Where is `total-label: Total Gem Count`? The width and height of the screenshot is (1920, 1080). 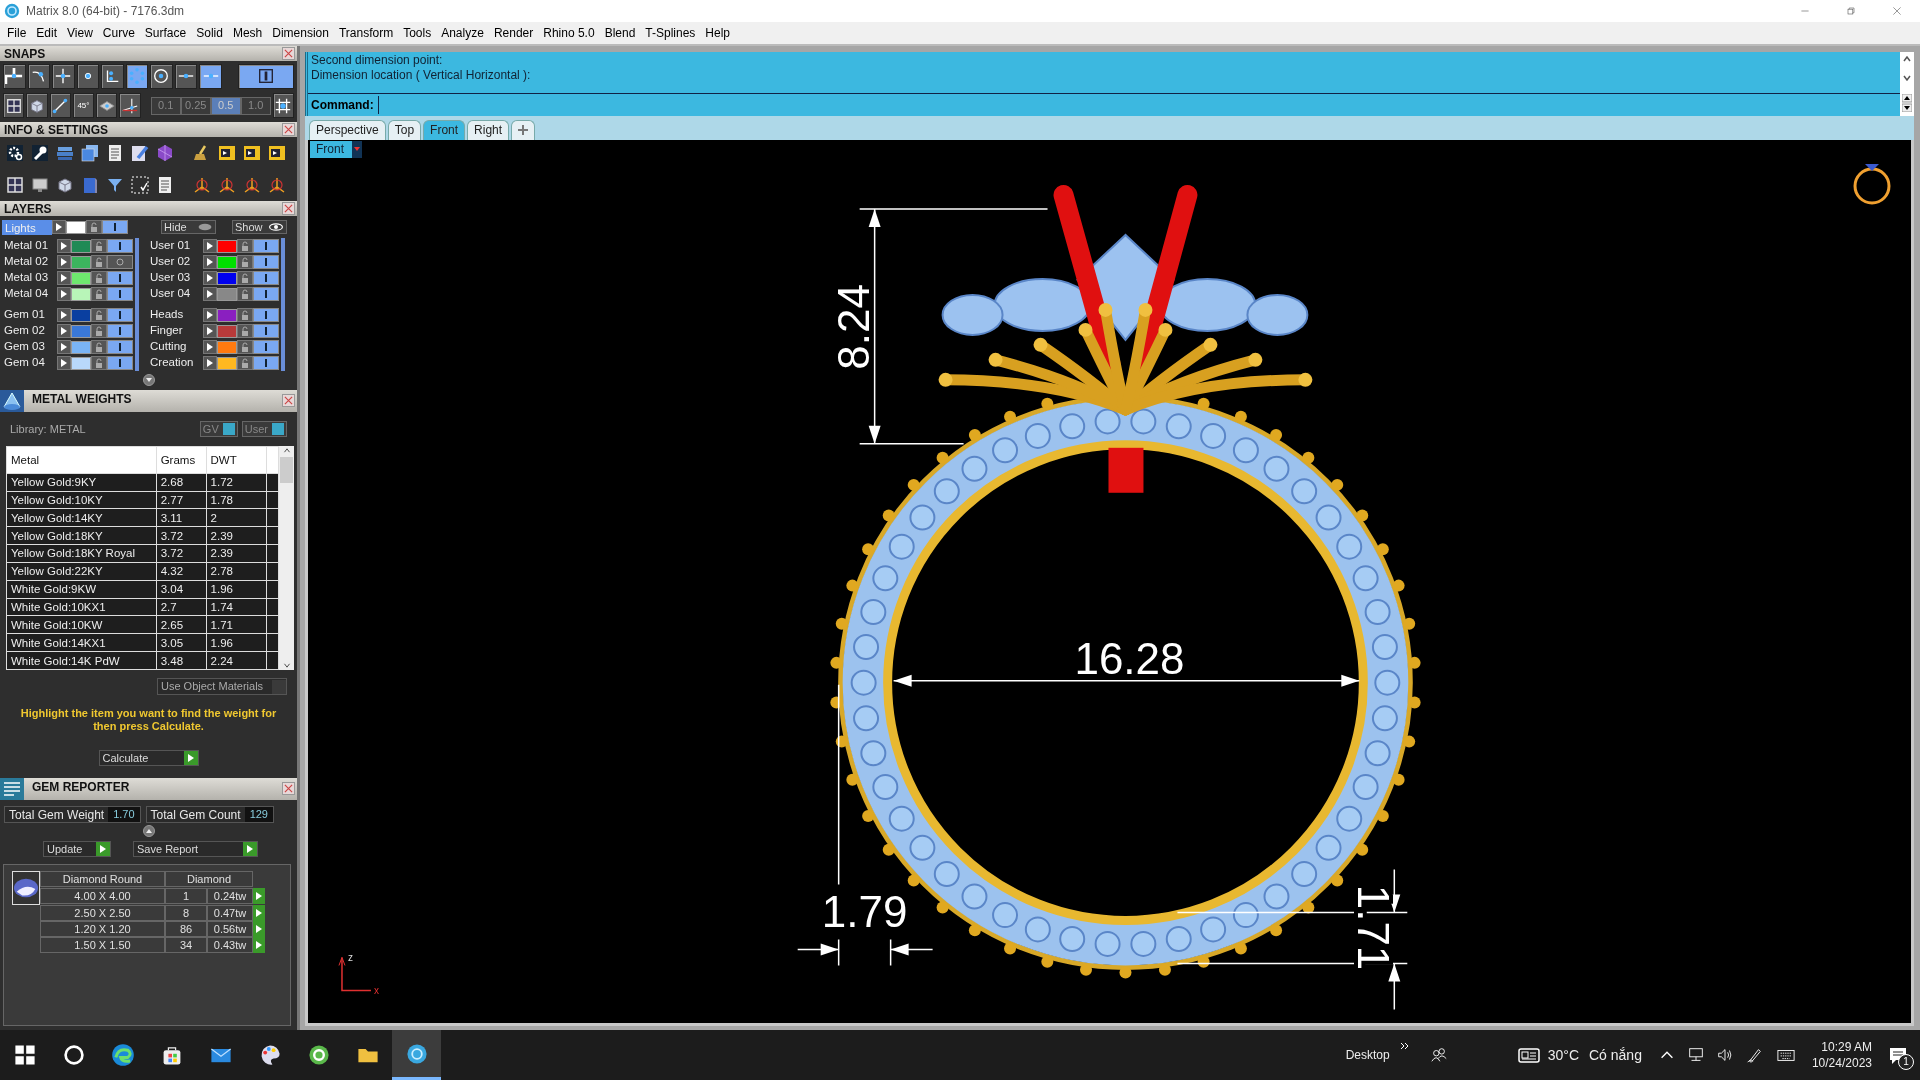 total-label: Total Gem Count is located at coordinates (195, 815).